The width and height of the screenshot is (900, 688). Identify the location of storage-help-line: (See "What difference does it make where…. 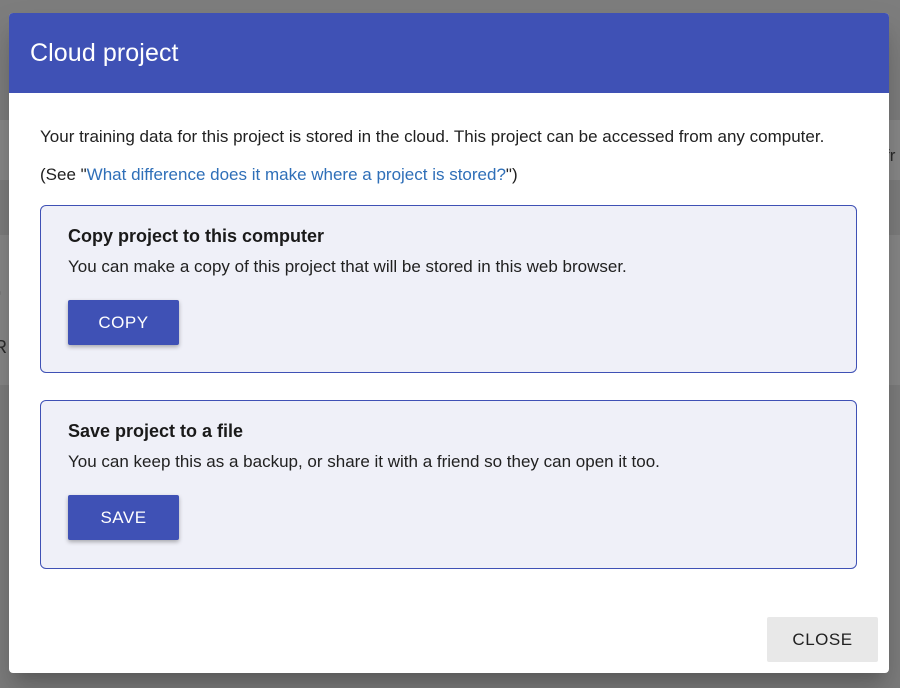
(449, 175).